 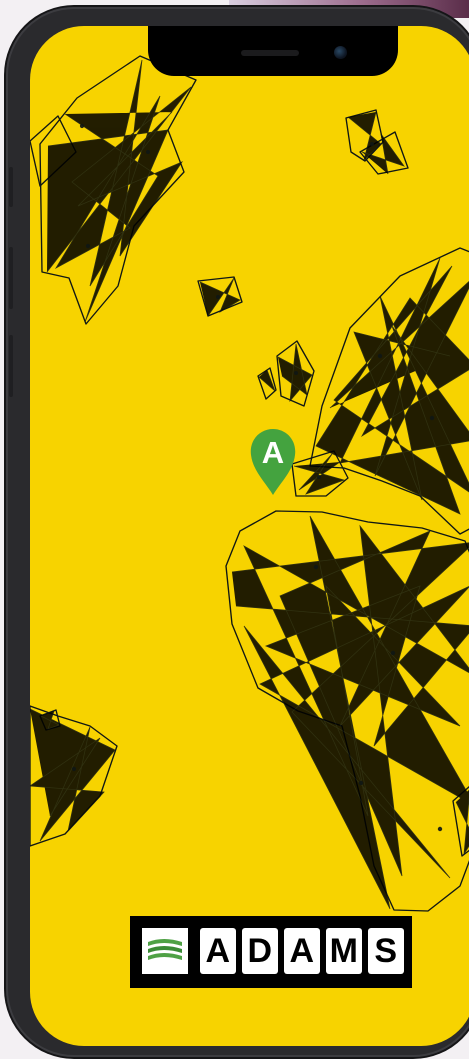 I want to click on front-camera, so click(x=340, y=52).